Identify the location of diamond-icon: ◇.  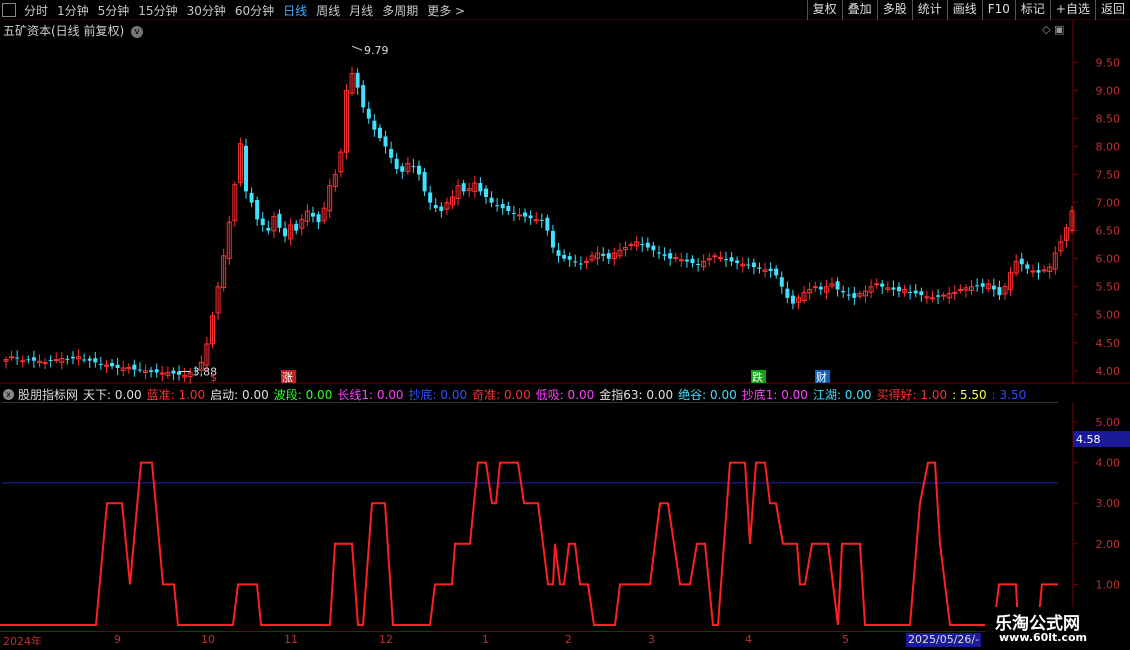
(1046, 29).